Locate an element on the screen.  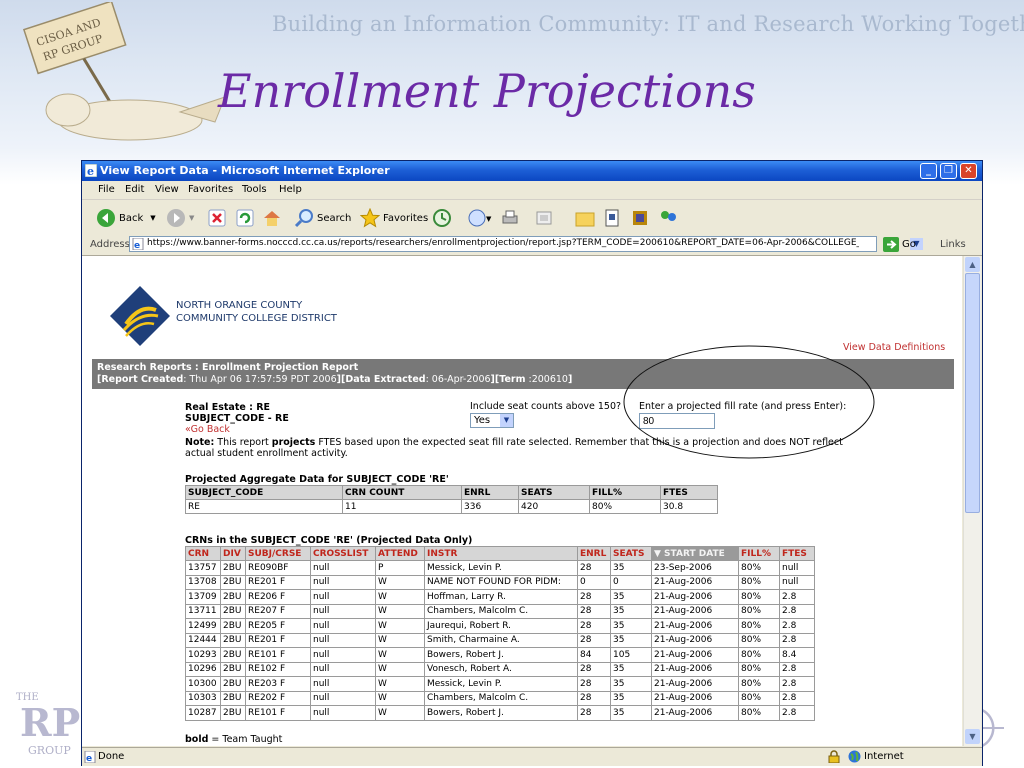
back-button: Back ▼ is located at coordinates (126, 218).